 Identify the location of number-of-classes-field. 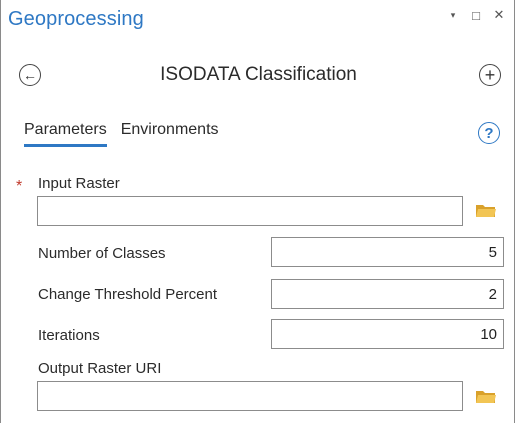
(387, 252).